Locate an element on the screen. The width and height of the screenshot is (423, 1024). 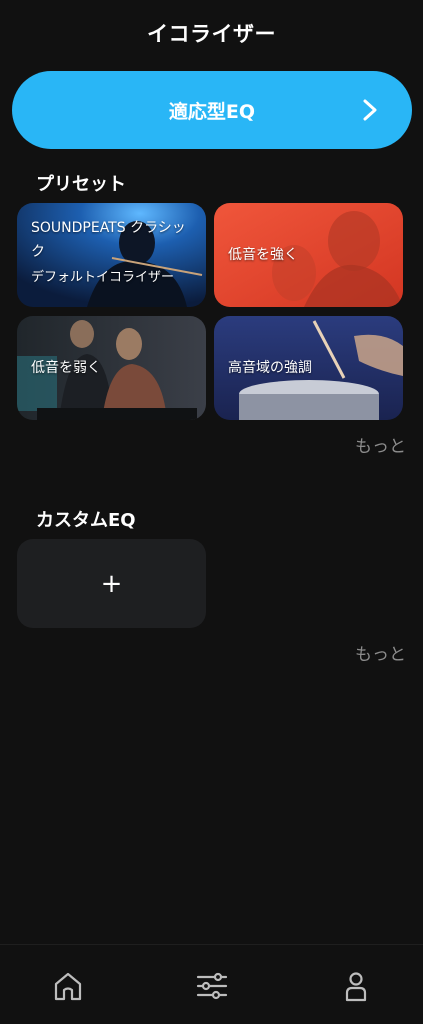
profile-icon is located at coordinates (356, 986).